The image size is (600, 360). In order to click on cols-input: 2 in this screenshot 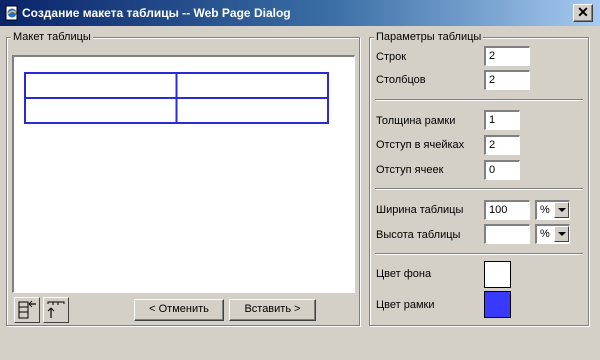, I will do `click(507, 80)`.